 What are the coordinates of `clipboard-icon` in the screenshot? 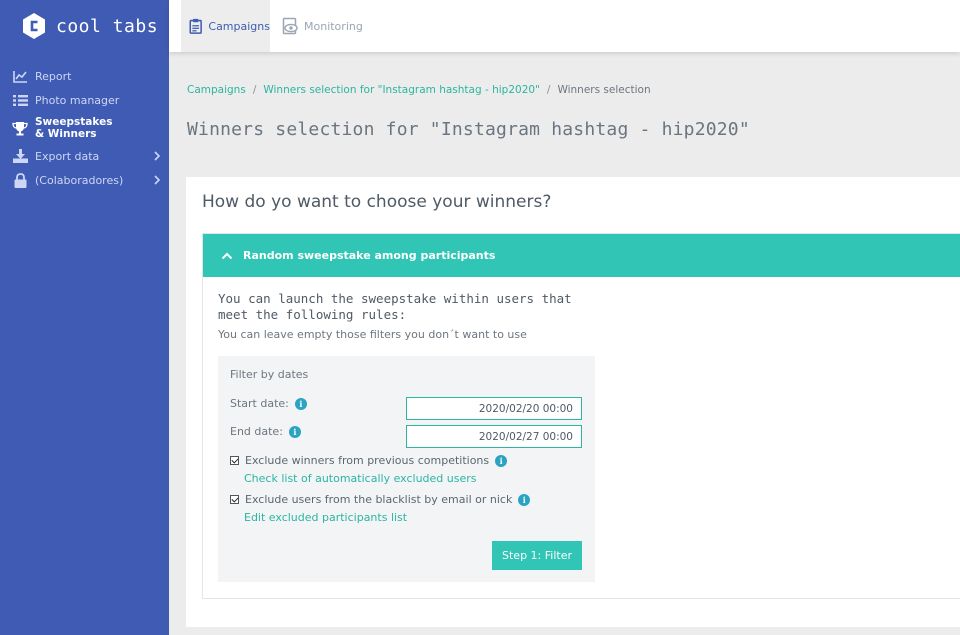 It's located at (195, 26).